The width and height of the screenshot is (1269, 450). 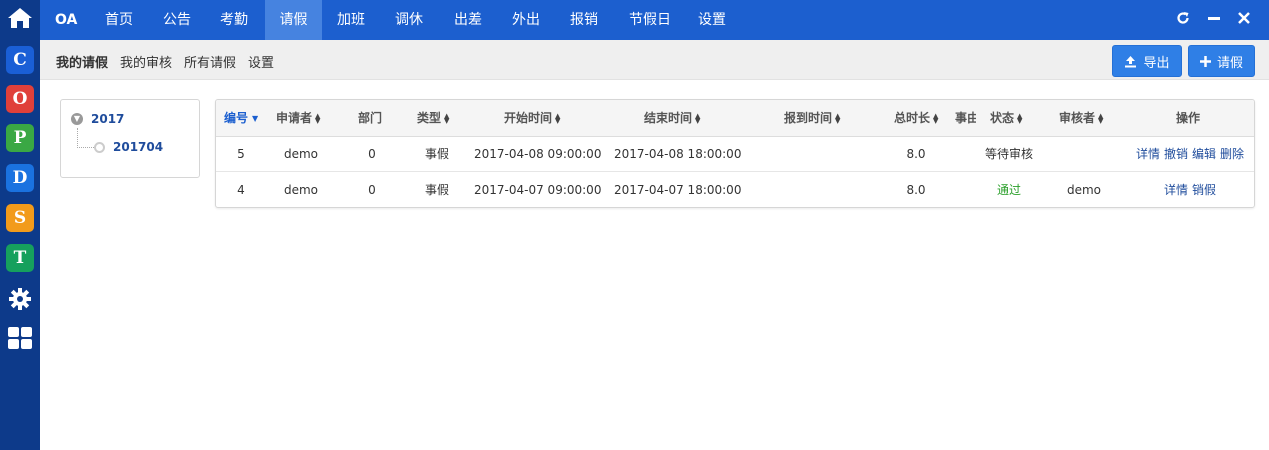 What do you see at coordinates (351, 20) in the screenshot?
I see `nav-item-overtime: 加班` at bounding box center [351, 20].